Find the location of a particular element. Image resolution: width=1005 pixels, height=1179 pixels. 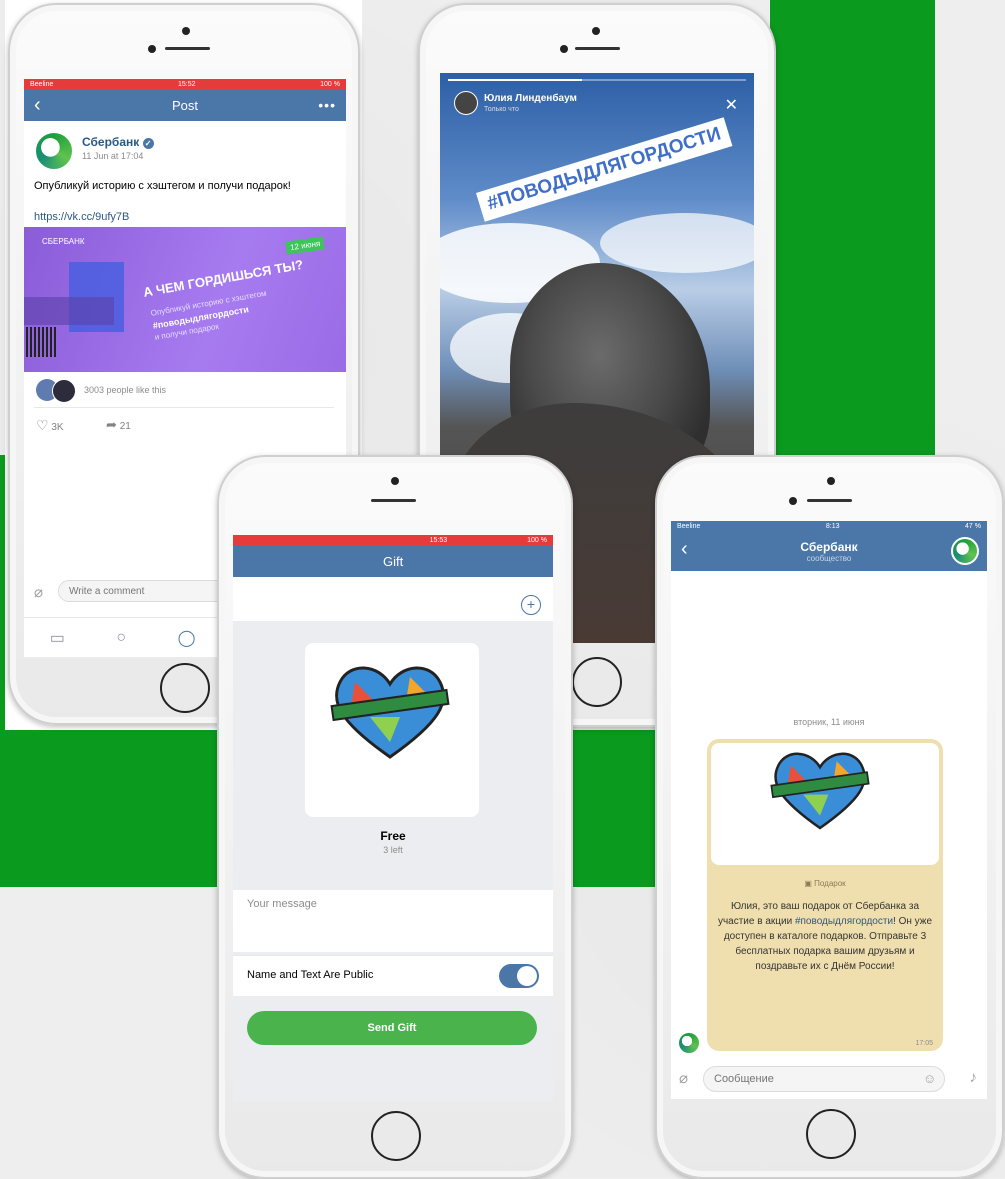

banner-barcode is located at coordinates (41, 342).